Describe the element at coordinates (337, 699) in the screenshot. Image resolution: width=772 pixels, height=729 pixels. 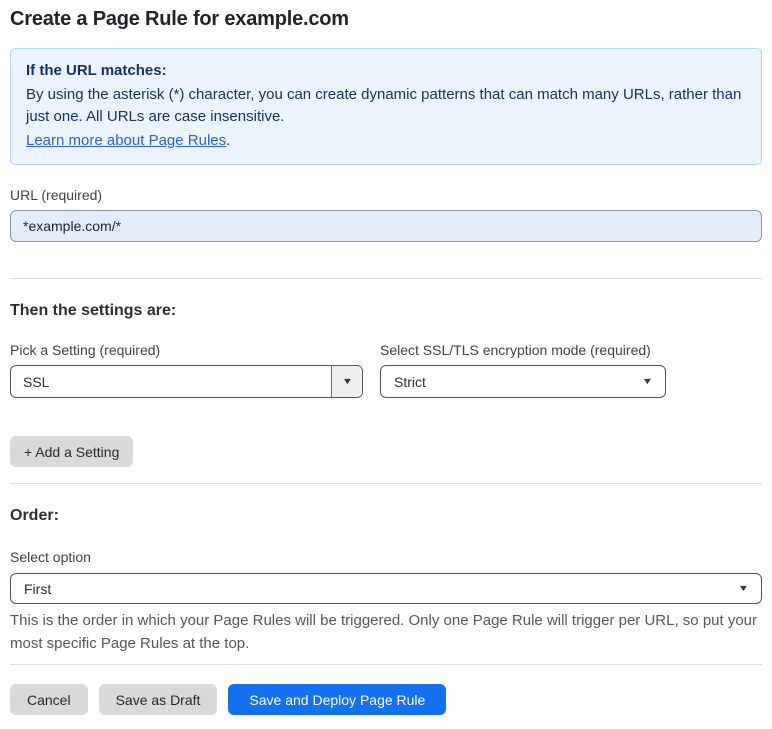
I see `save-deploy-button: Save and Deploy Page Rule` at that location.